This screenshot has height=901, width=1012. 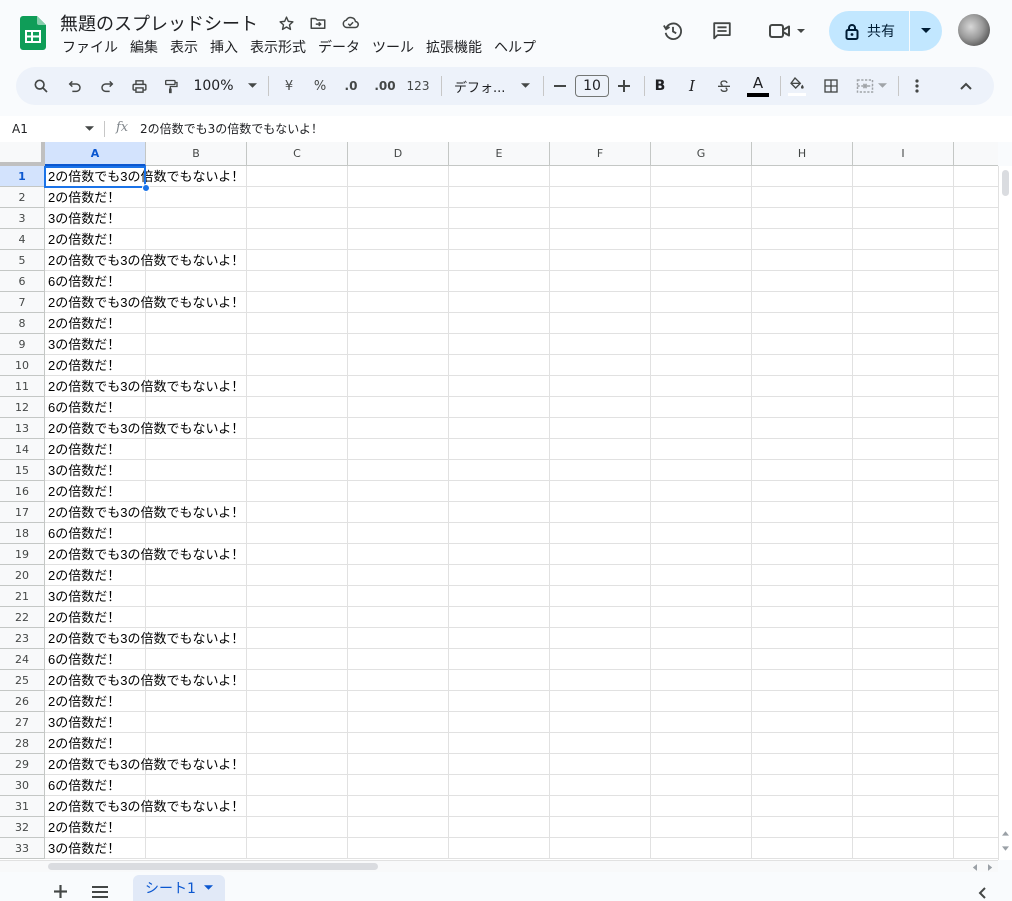 What do you see at coordinates (722, 31) in the screenshot?
I see `comments-icon` at bounding box center [722, 31].